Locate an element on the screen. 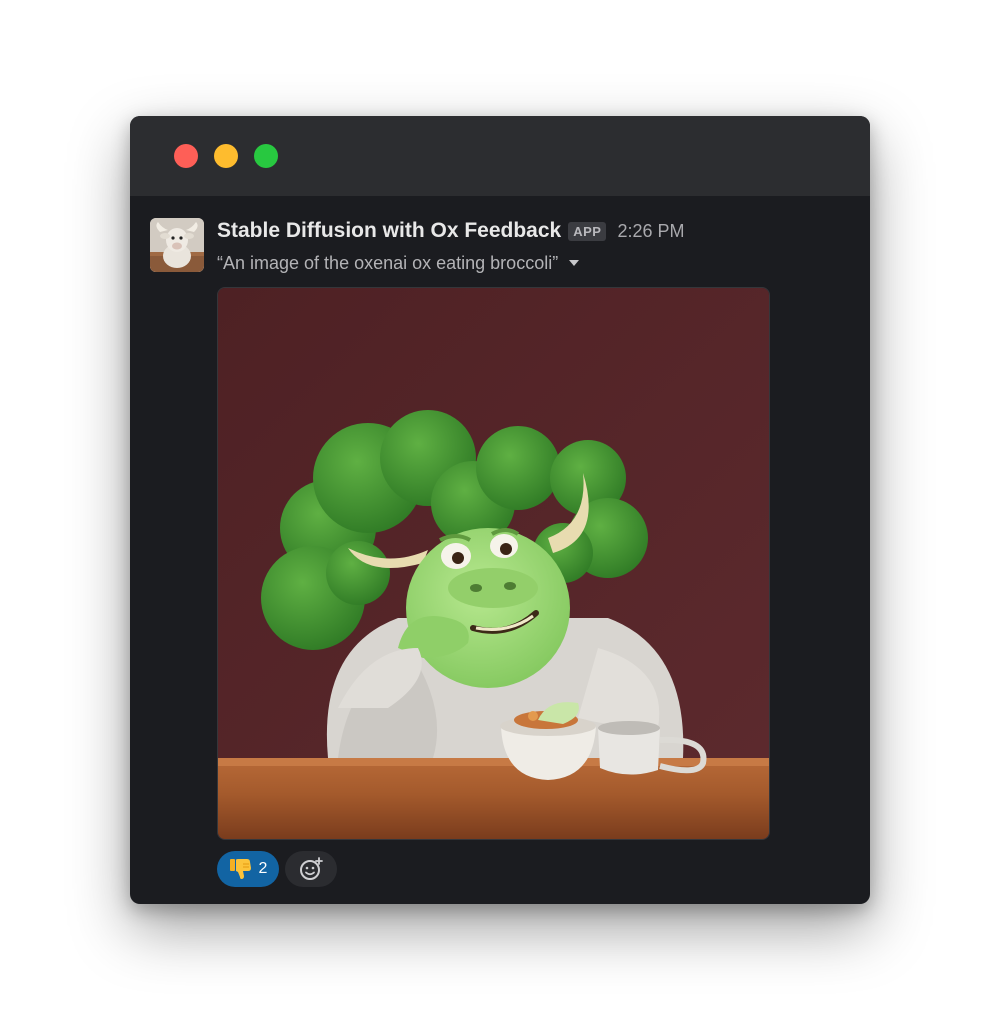  add-reaction-icon is located at coordinates (311, 868).